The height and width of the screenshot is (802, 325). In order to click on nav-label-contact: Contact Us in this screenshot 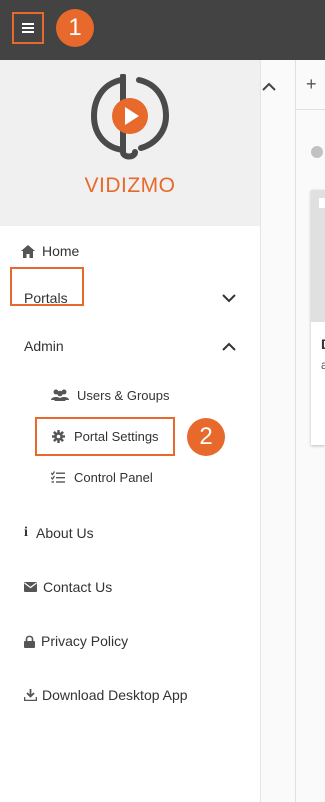, I will do `click(78, 587)`.